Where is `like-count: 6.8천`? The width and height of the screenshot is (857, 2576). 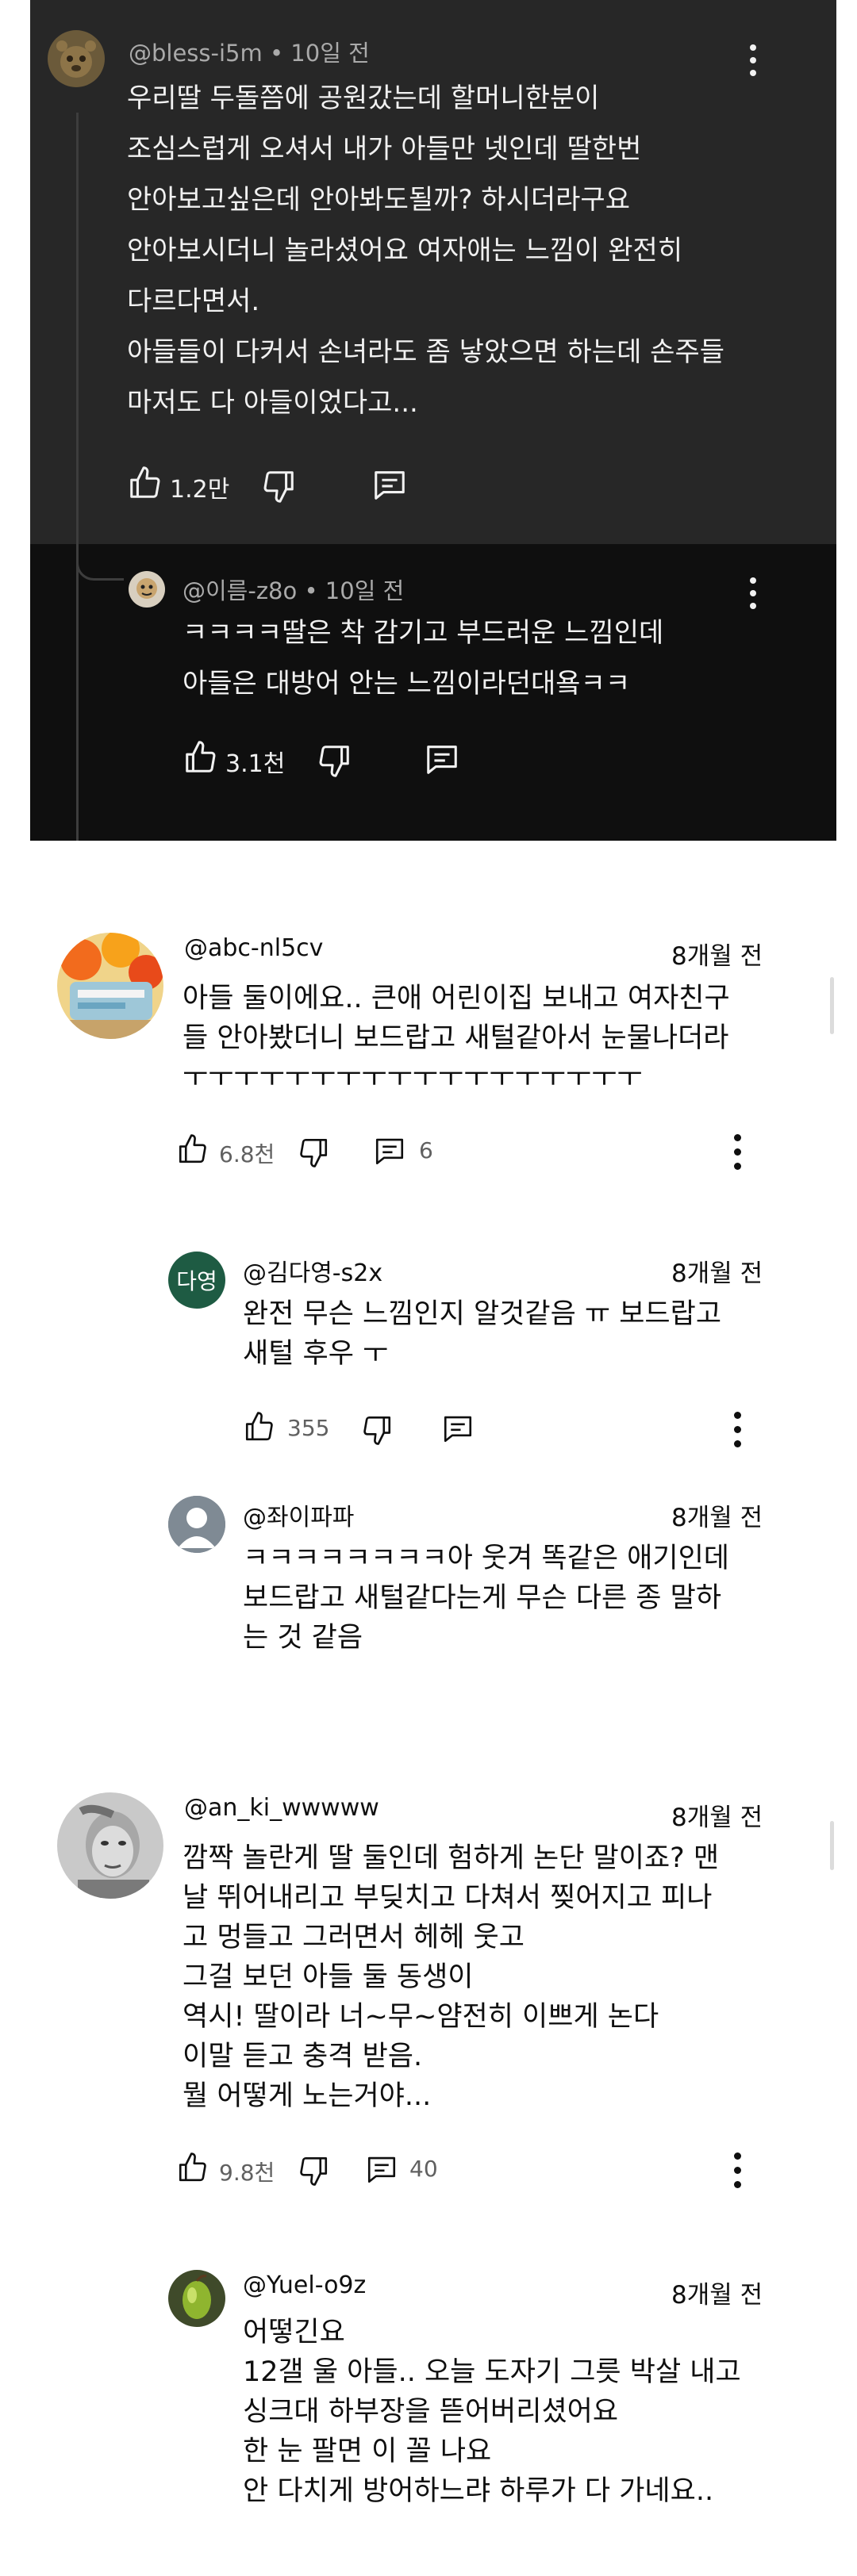
like-count: 6.8천 is located at coordinates (247, 1154).